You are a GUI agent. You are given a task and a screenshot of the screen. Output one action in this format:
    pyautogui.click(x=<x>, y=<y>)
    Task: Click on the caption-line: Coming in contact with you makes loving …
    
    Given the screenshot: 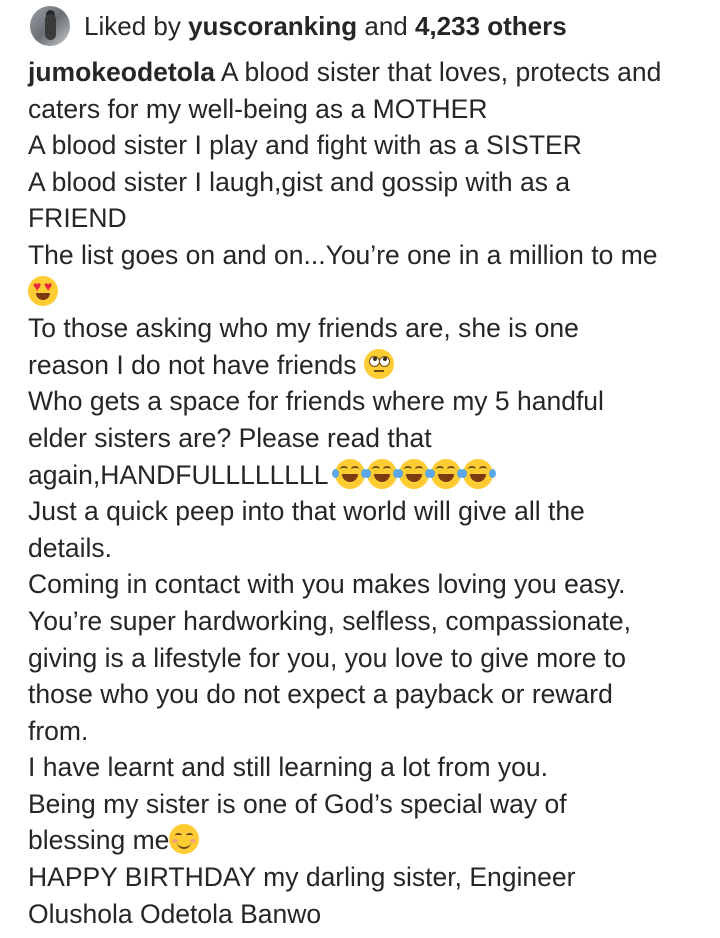 What is the action you would take?
    pyautogui.click(x=327, y=584)
    